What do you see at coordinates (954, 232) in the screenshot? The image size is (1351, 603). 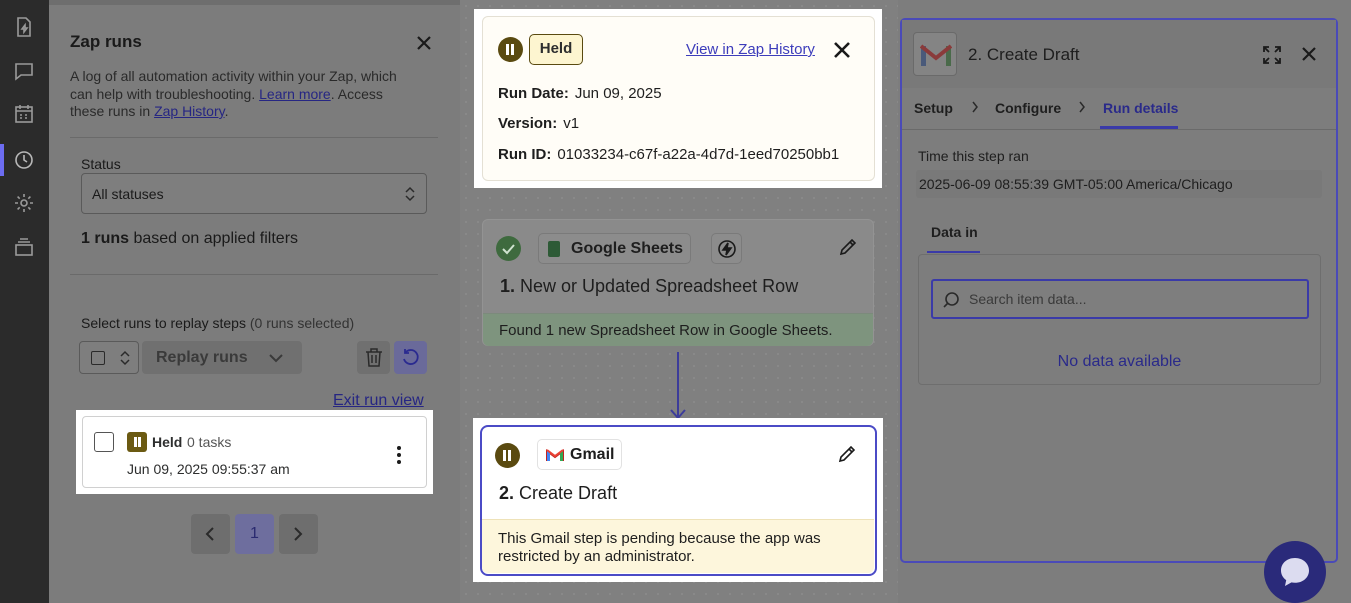 I see `tab-data-in: Data in` at bounding box center [954, 232].